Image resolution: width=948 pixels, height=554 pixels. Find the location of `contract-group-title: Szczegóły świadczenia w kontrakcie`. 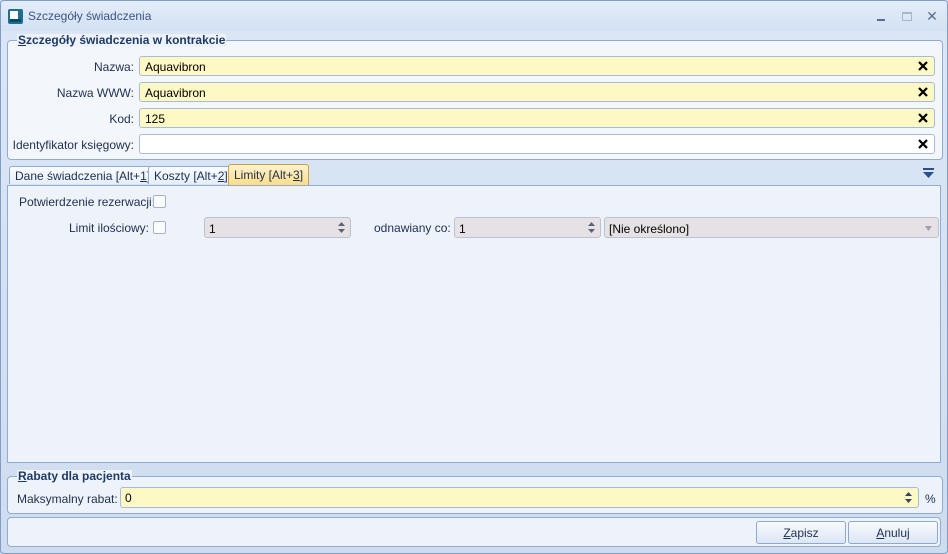

contract-group-title: Szczegóły świadczenia w kontrakcie is located at coordinates (122, 40).